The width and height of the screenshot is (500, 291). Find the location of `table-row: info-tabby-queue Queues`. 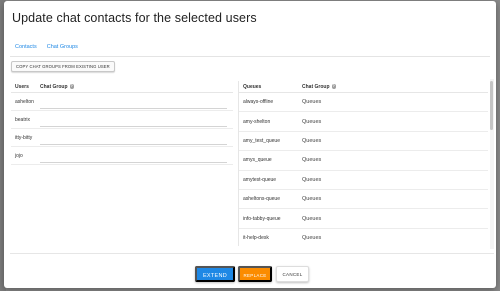

table-row: info-tabby-queue Queues is located at coordinates (363, 219).